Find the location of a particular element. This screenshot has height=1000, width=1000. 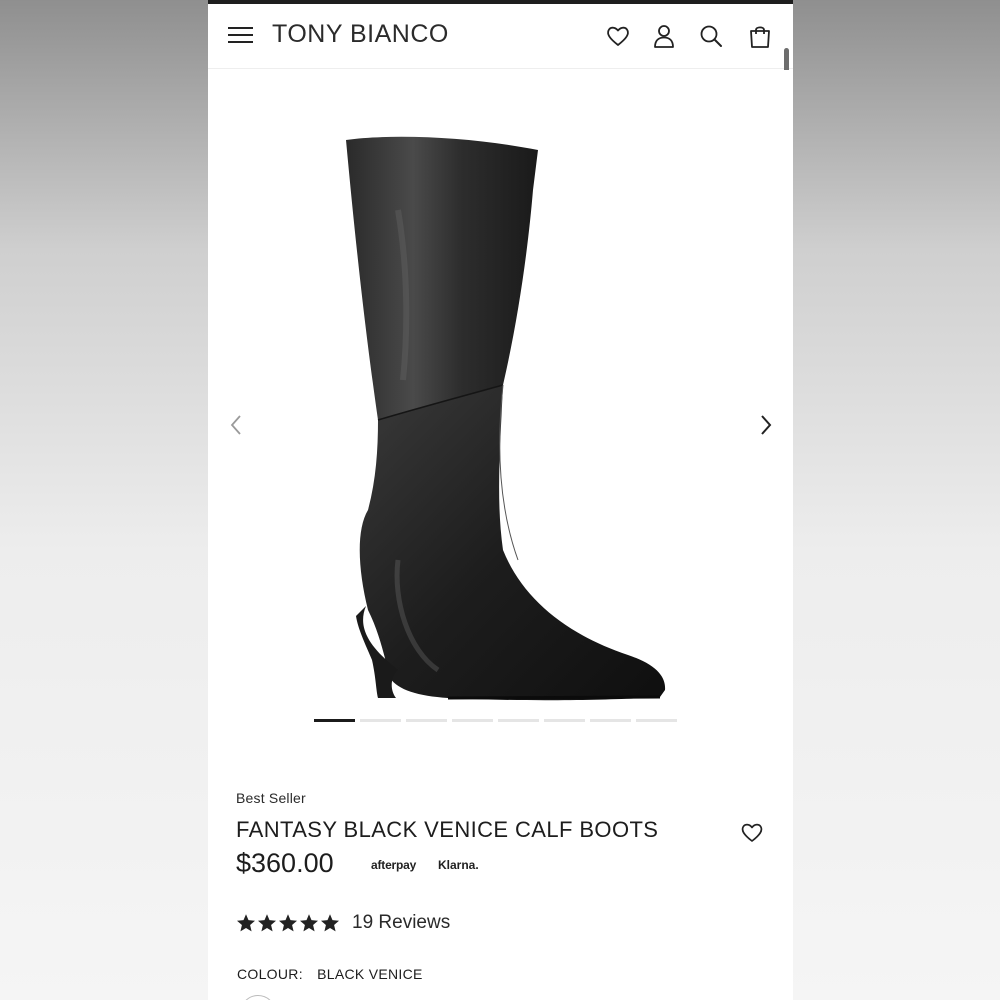

product-title: FANTASY BLACK VENICE CALF BOOTS is located at coordinates (447, 829).